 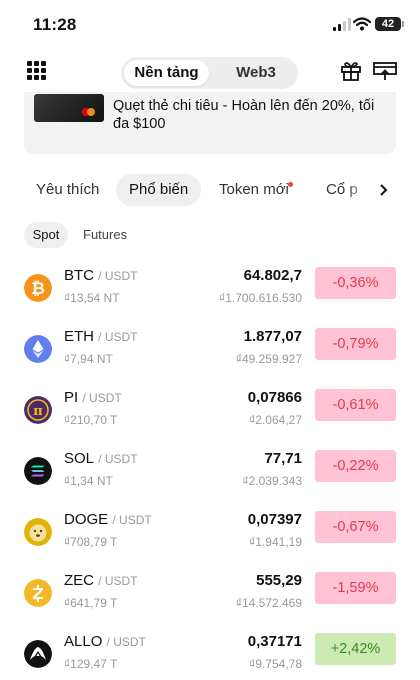 I want to click on tab-futures: Futures, so click(x=105, y=235).